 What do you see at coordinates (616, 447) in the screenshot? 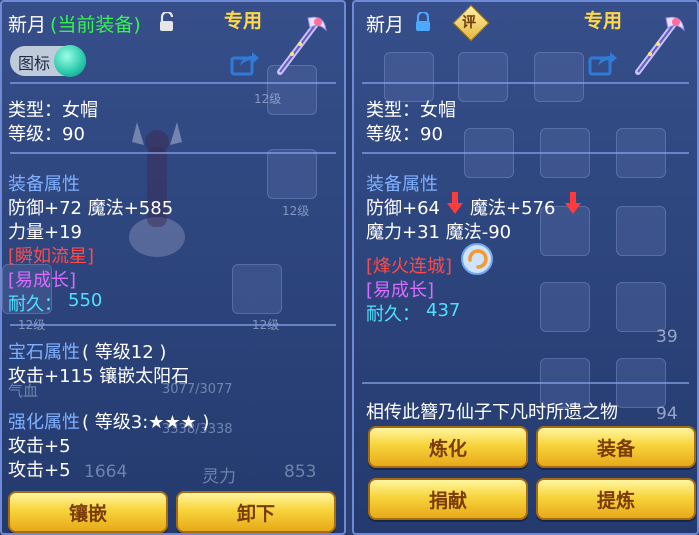
I see `equip-button: 装备` at bounding box center [616, 447].